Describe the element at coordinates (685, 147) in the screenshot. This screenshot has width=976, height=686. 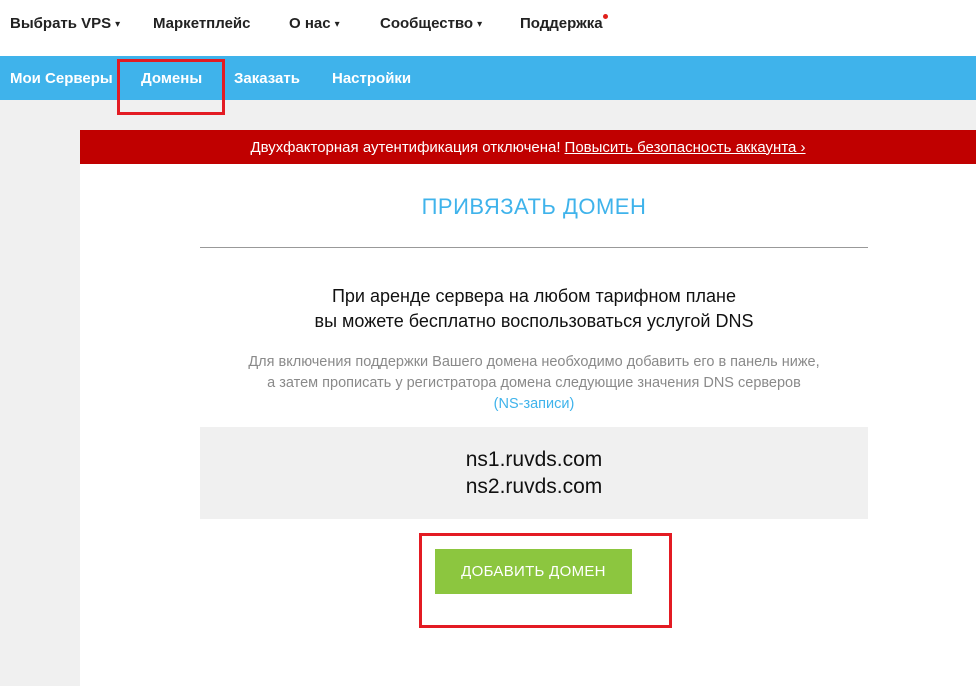
I see `improve-security-link: Повысить безопасность аккаунта ›` at that location.